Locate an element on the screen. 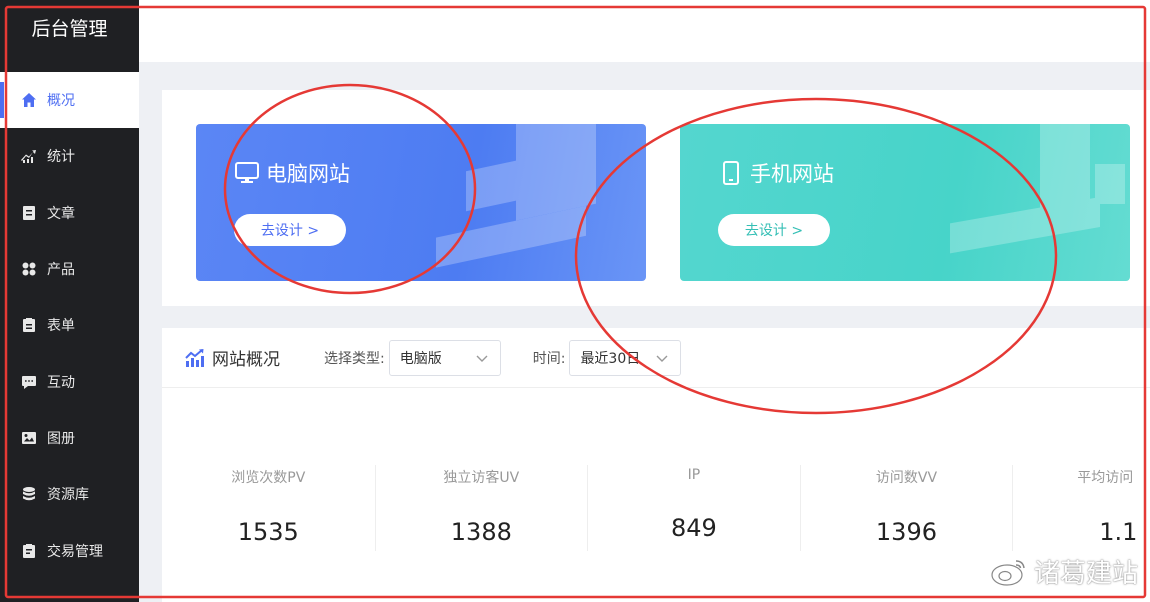  home-icon is located at coordinates (29, 100).